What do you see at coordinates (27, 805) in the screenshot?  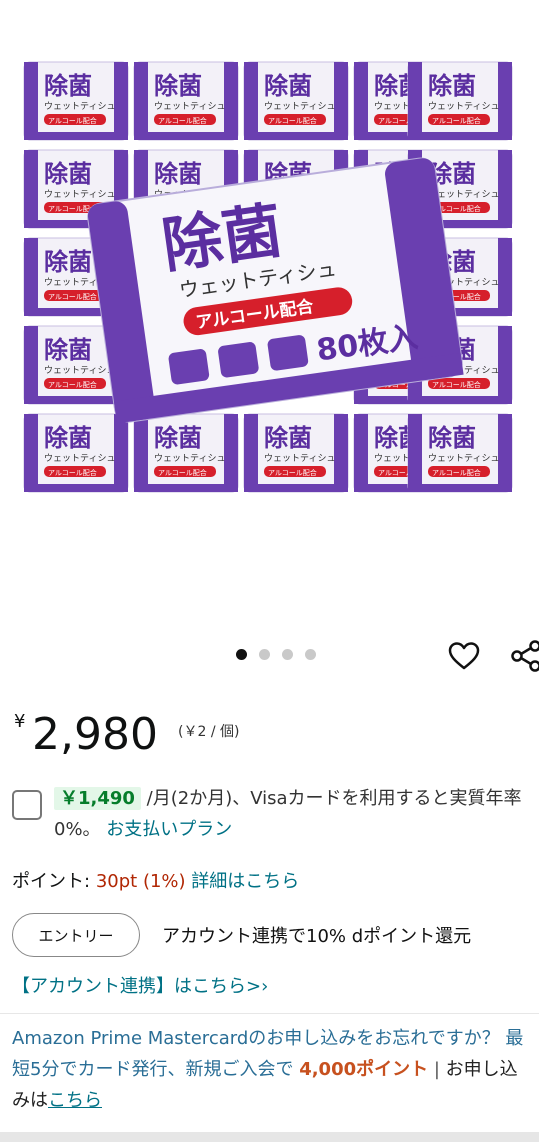 I see `installment-checkbox` at bounding box center [27, 805].